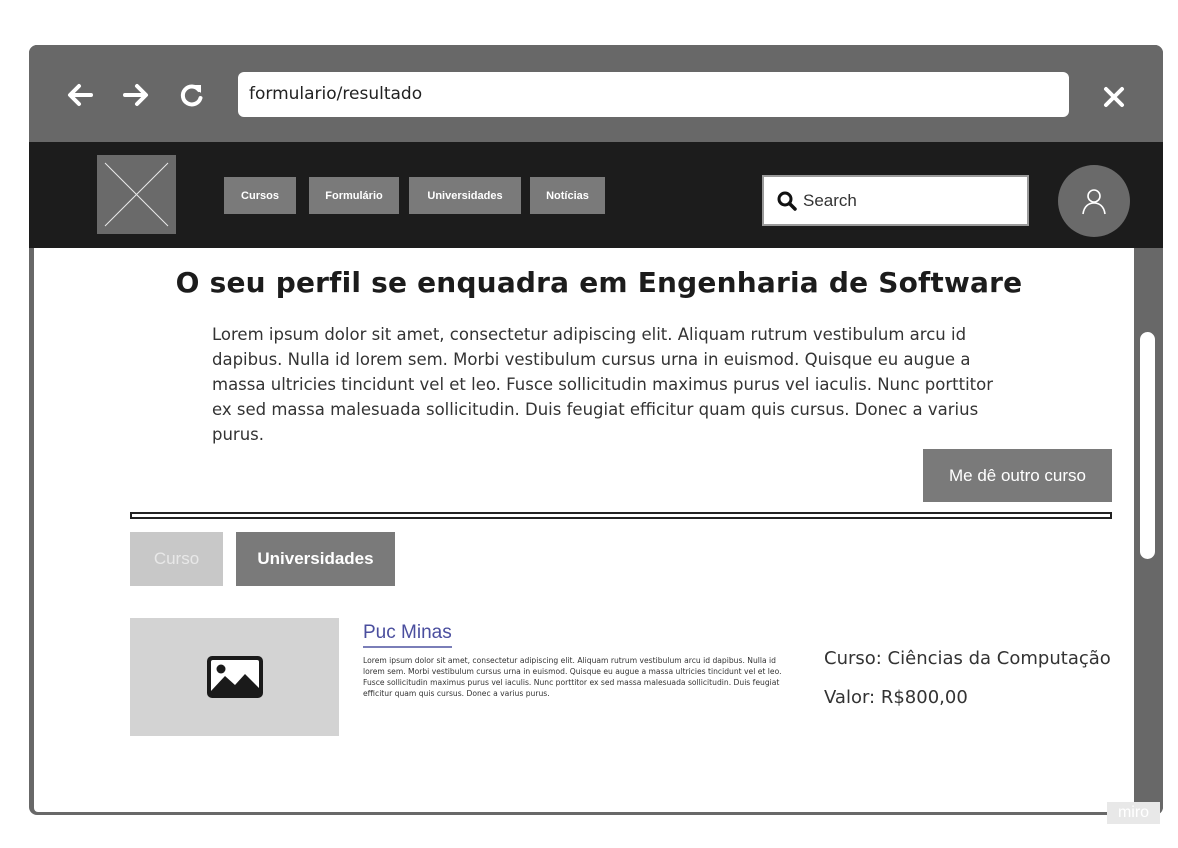 Image resolution: width=1178 pixels, height=848 pixels. I want to click on reload-button, so click(192, 95).